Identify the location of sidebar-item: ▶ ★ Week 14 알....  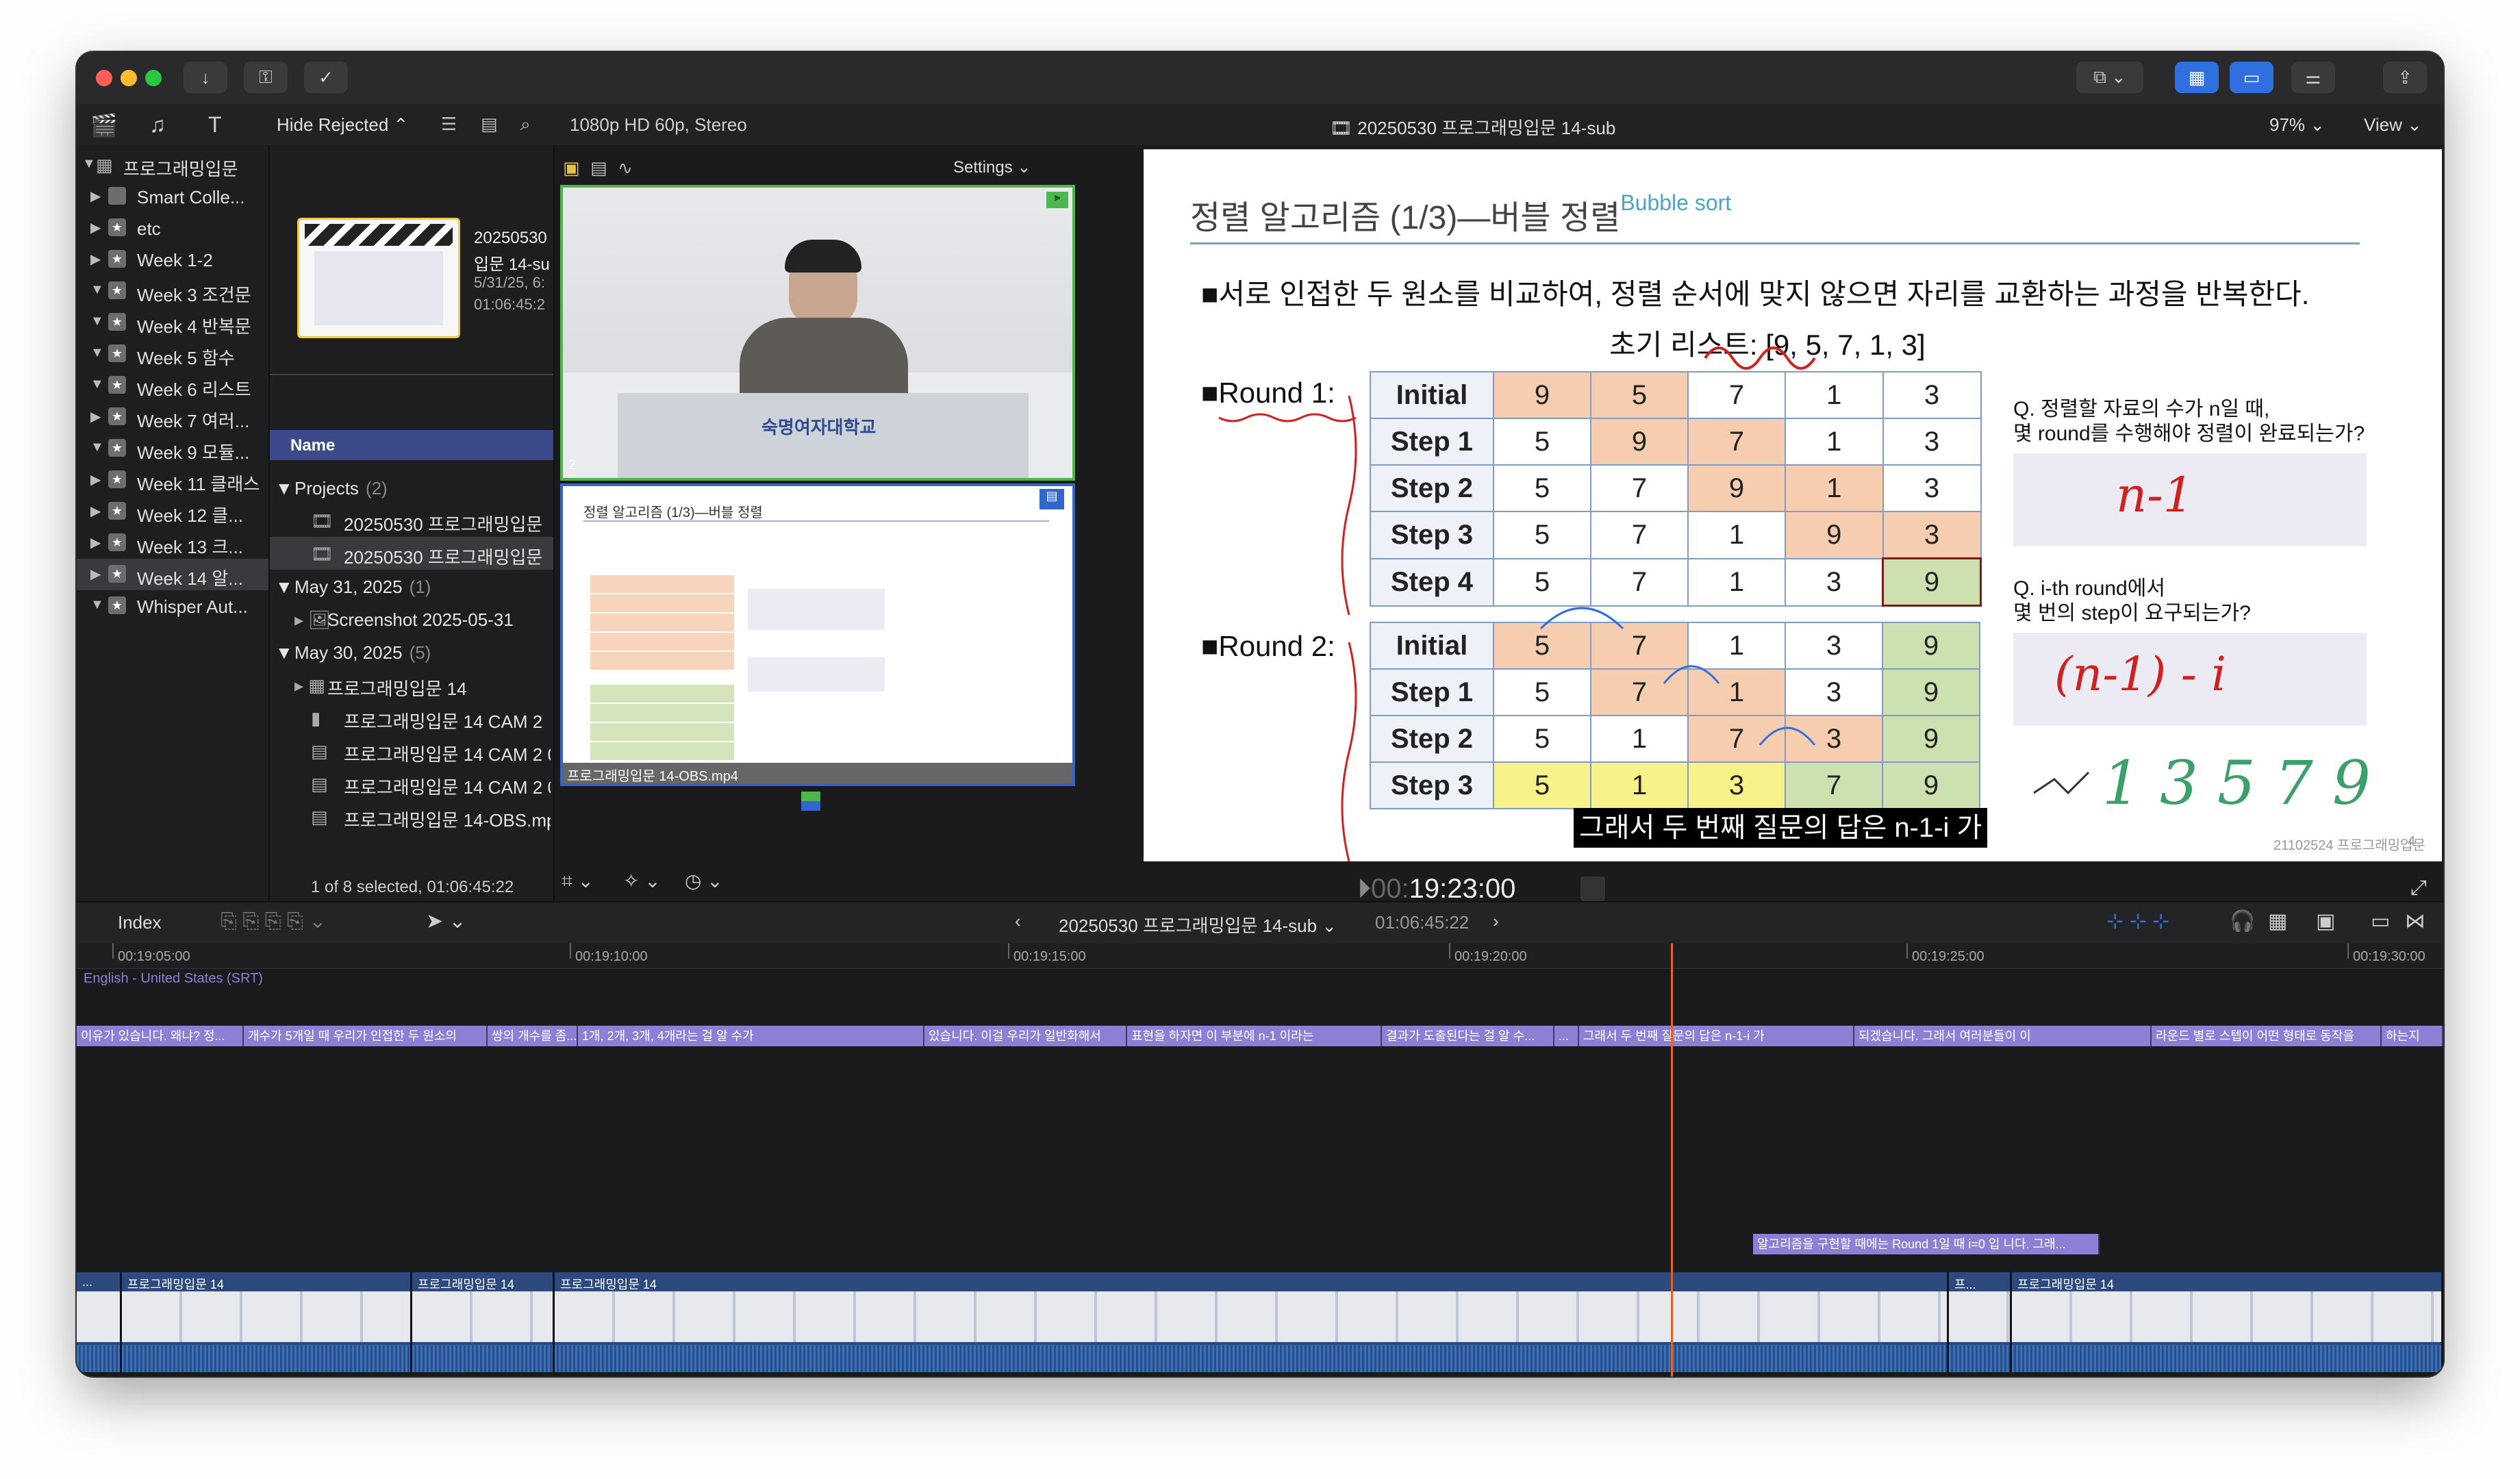
(172, 574).